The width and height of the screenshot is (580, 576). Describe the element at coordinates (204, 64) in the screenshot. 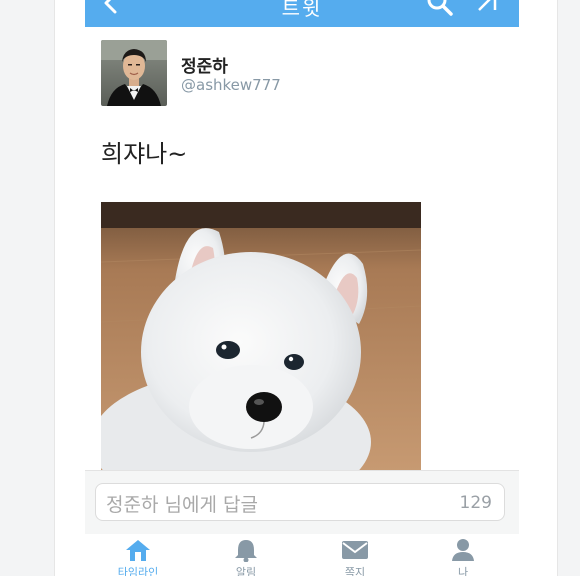

I see `author-name: 정준하` at that location.